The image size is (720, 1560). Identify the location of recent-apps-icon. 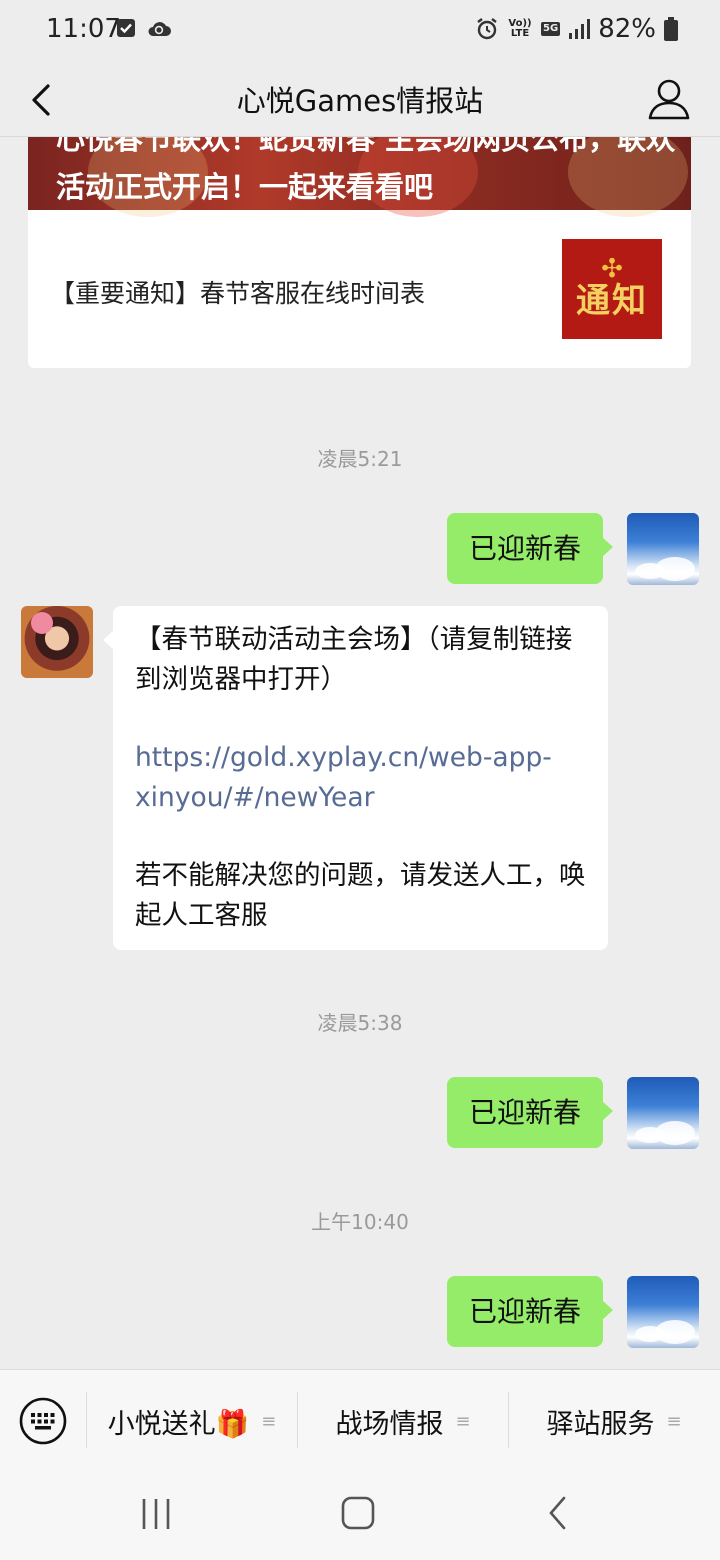
(156, 1515).